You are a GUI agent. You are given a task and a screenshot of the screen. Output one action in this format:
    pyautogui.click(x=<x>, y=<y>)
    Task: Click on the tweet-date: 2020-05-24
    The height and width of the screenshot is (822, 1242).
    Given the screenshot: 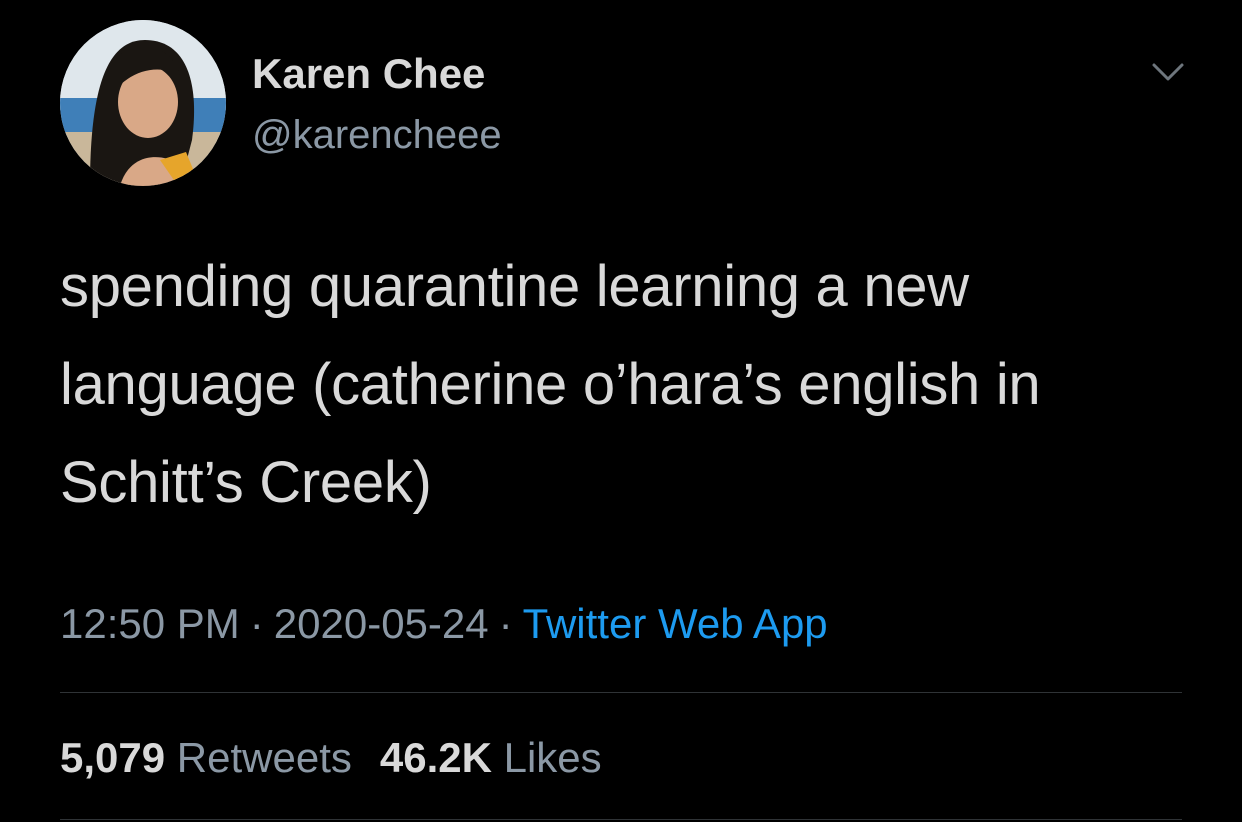 What is the action you would take?
    pyautogui.click(x=381, y=623)
    